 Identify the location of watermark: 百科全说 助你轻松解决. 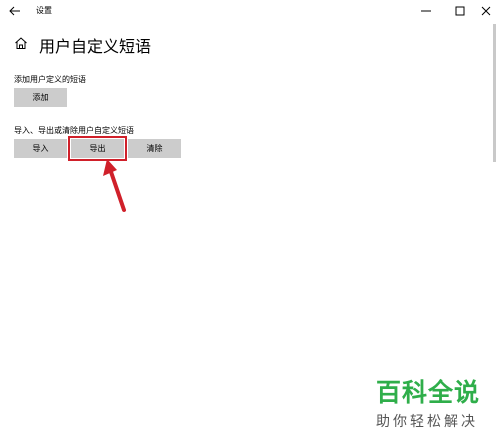
(428, 402).